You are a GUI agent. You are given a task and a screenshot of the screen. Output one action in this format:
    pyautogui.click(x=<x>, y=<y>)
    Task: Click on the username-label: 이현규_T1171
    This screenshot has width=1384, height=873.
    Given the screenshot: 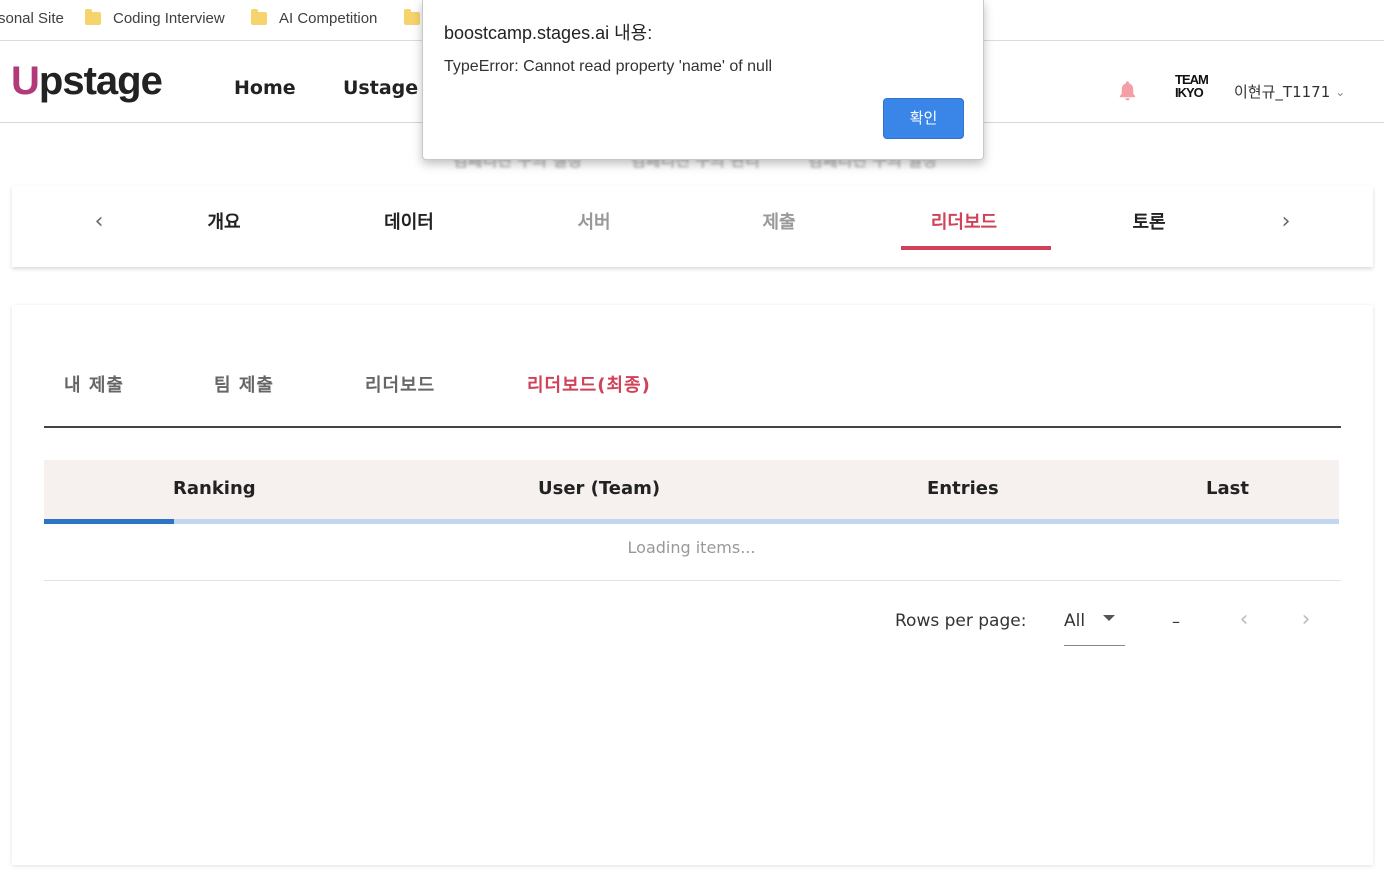 What is the action you would take?
    pyautogui.click(x=1282, y=92)
    